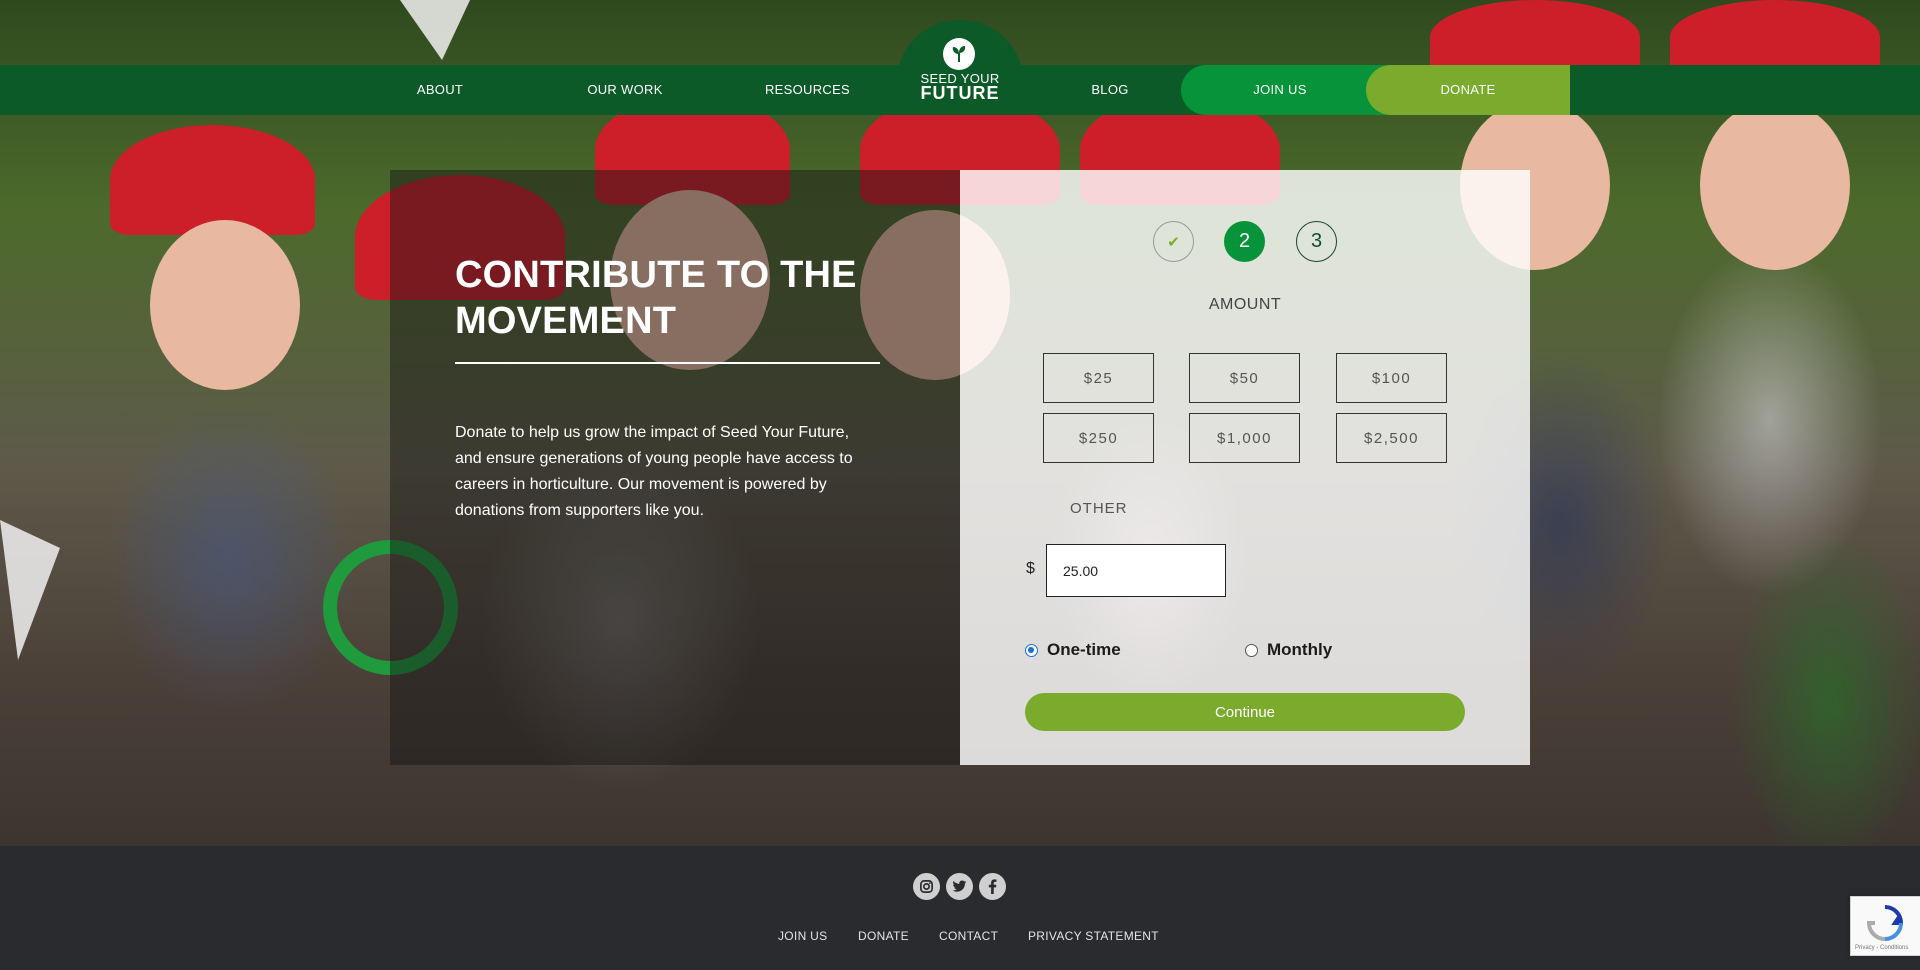 The height and width of the screenshot is (970, 1920). I want to click on amount-100-button: $100, so click(1391, 378).